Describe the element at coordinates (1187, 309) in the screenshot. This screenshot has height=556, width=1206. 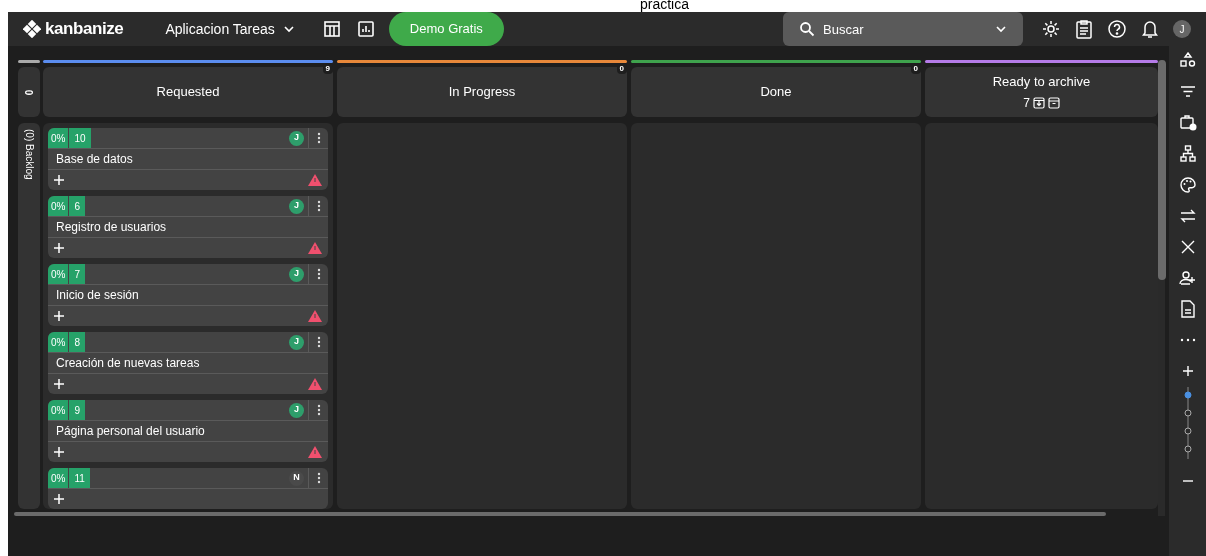
I see `document-icon` at that location.